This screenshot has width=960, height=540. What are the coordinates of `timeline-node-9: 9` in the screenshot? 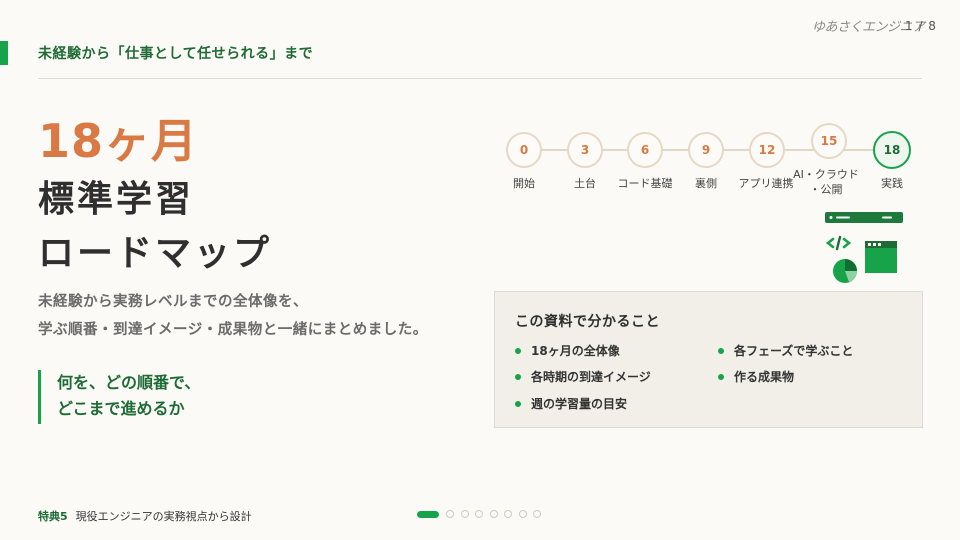 It's located at (706, 150).